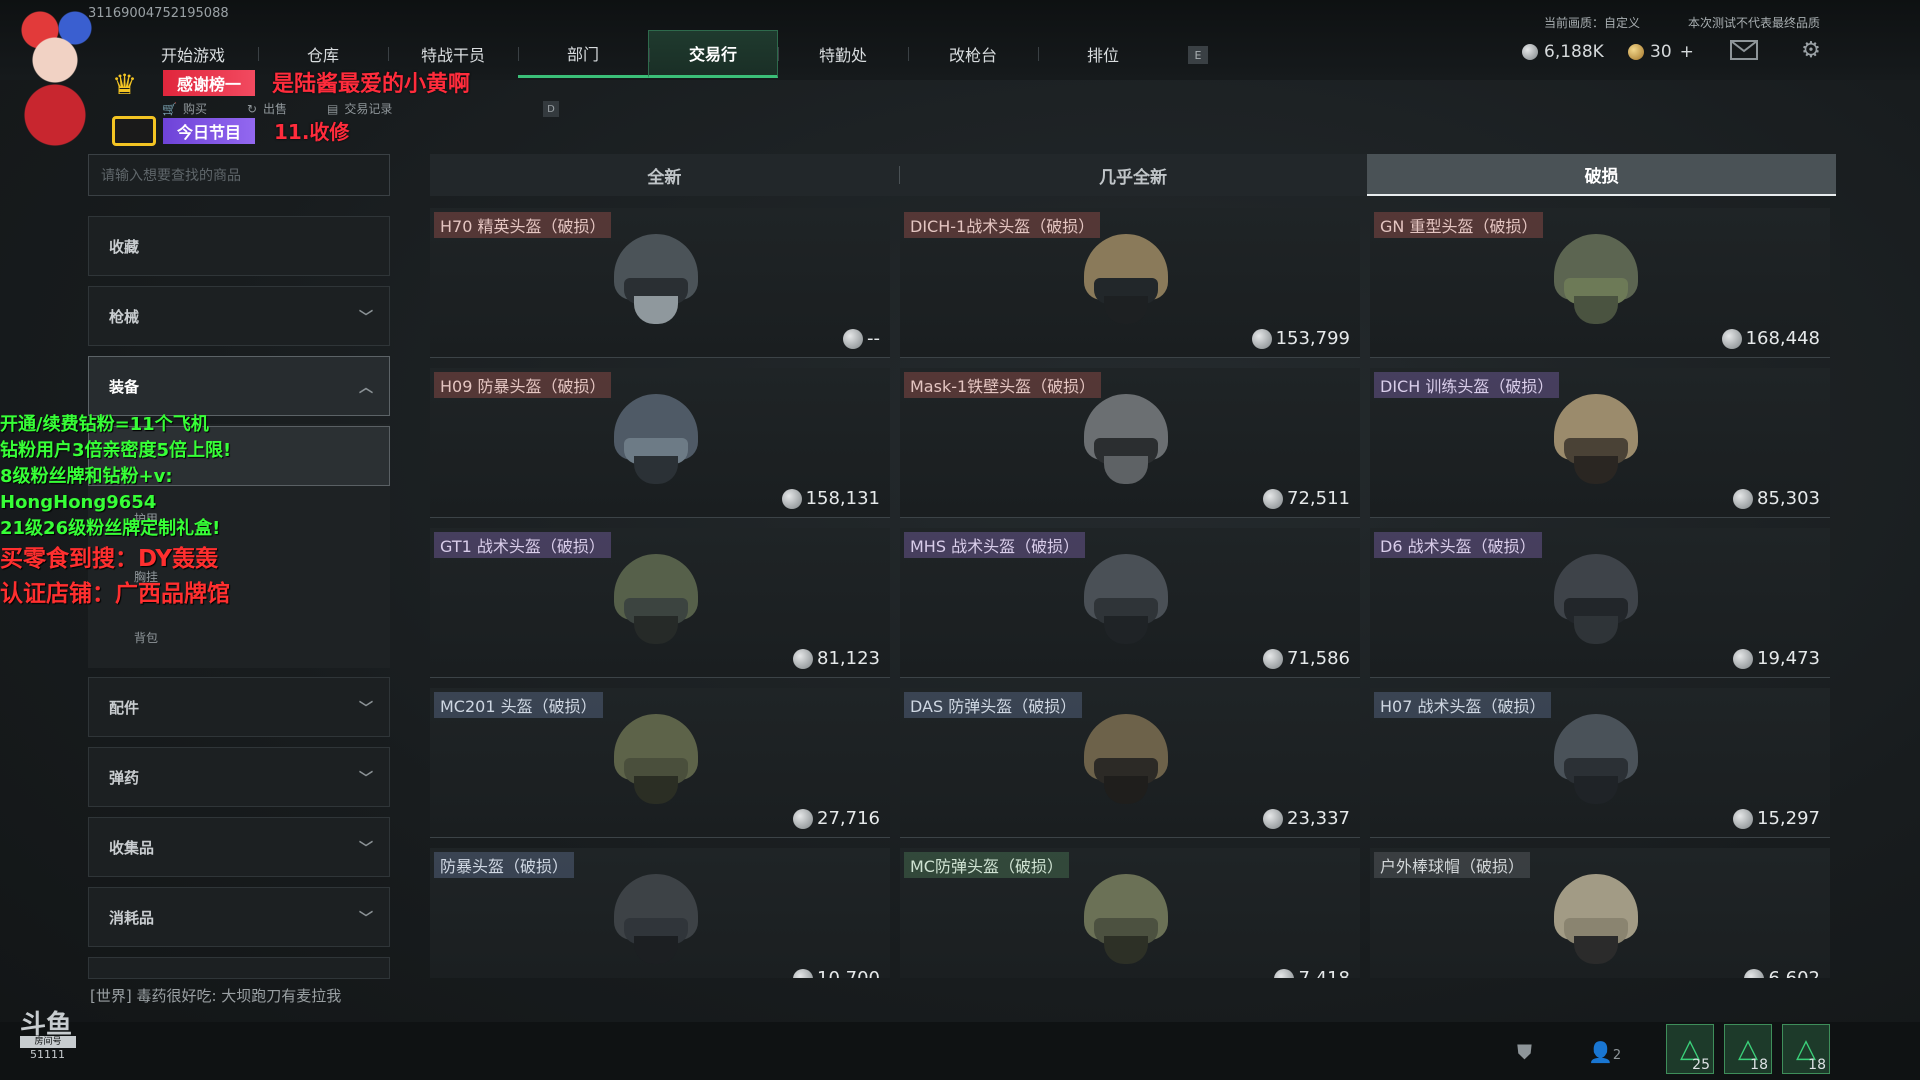 This screenshot has width=1920, height=1080. What do you see at coordinates (660, 913) in the screenshot?
I see `item-card: 防暴头盔（破损） 10,700` at bounding box center [660, 913].